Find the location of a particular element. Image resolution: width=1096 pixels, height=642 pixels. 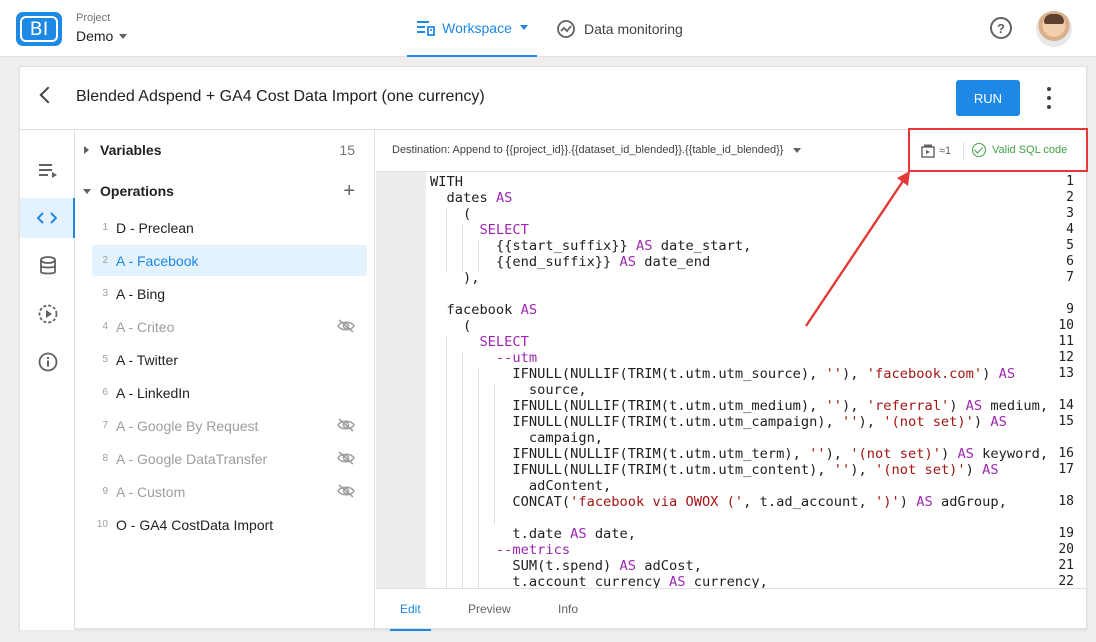

icon-rail is located at coordinates (47, 380).